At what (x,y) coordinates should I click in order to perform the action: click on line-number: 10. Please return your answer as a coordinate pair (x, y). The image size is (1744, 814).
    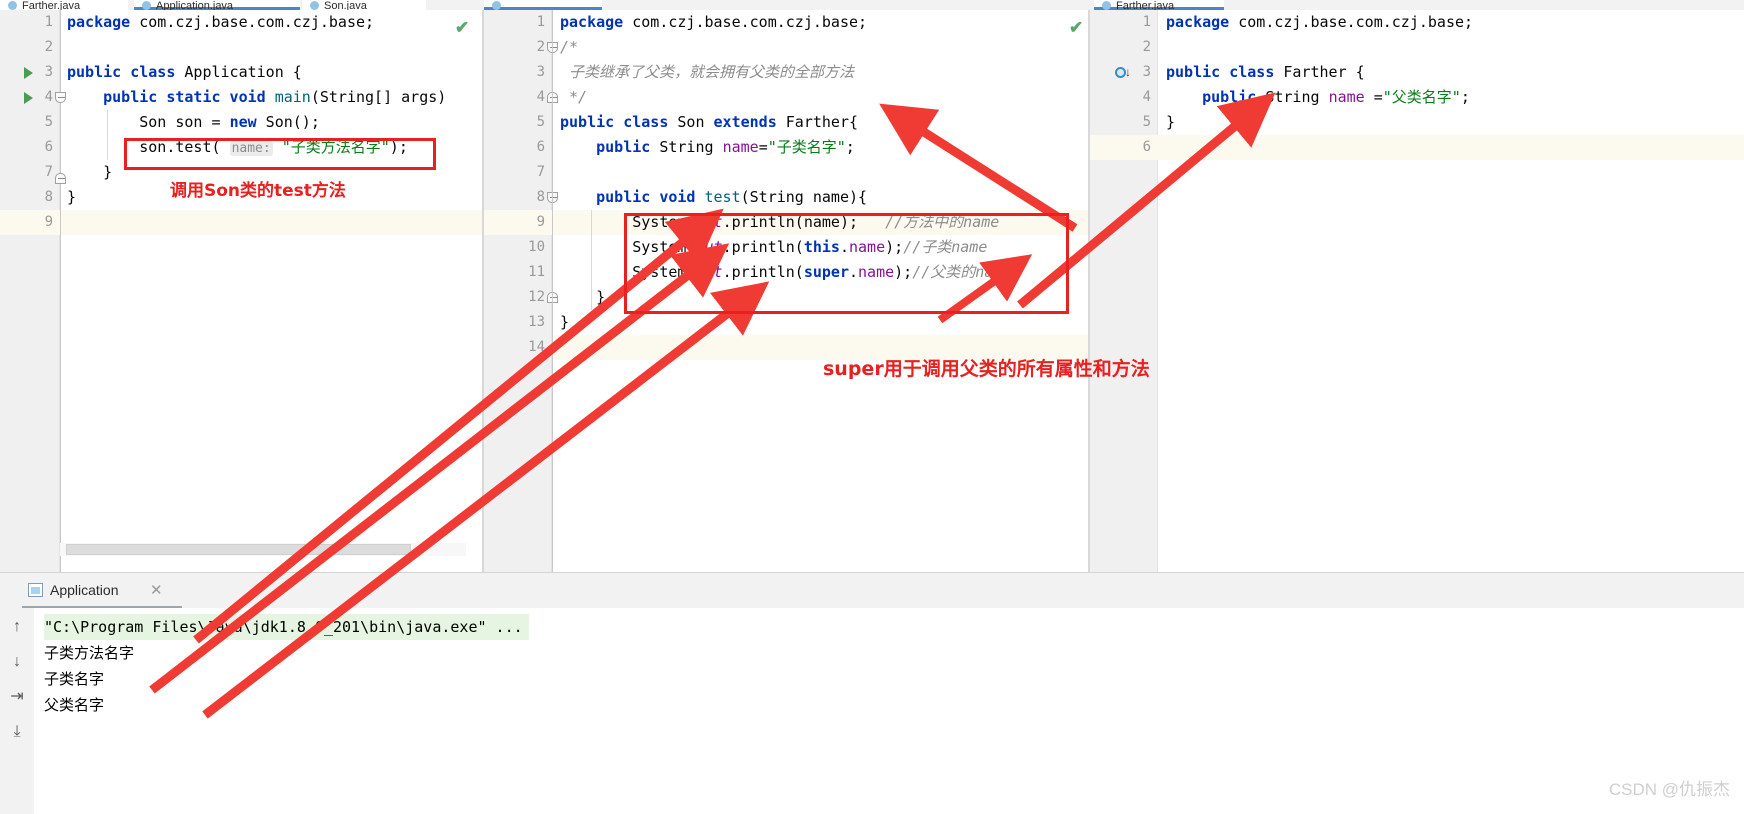
    Looking at the image, I should click on (536, 247).